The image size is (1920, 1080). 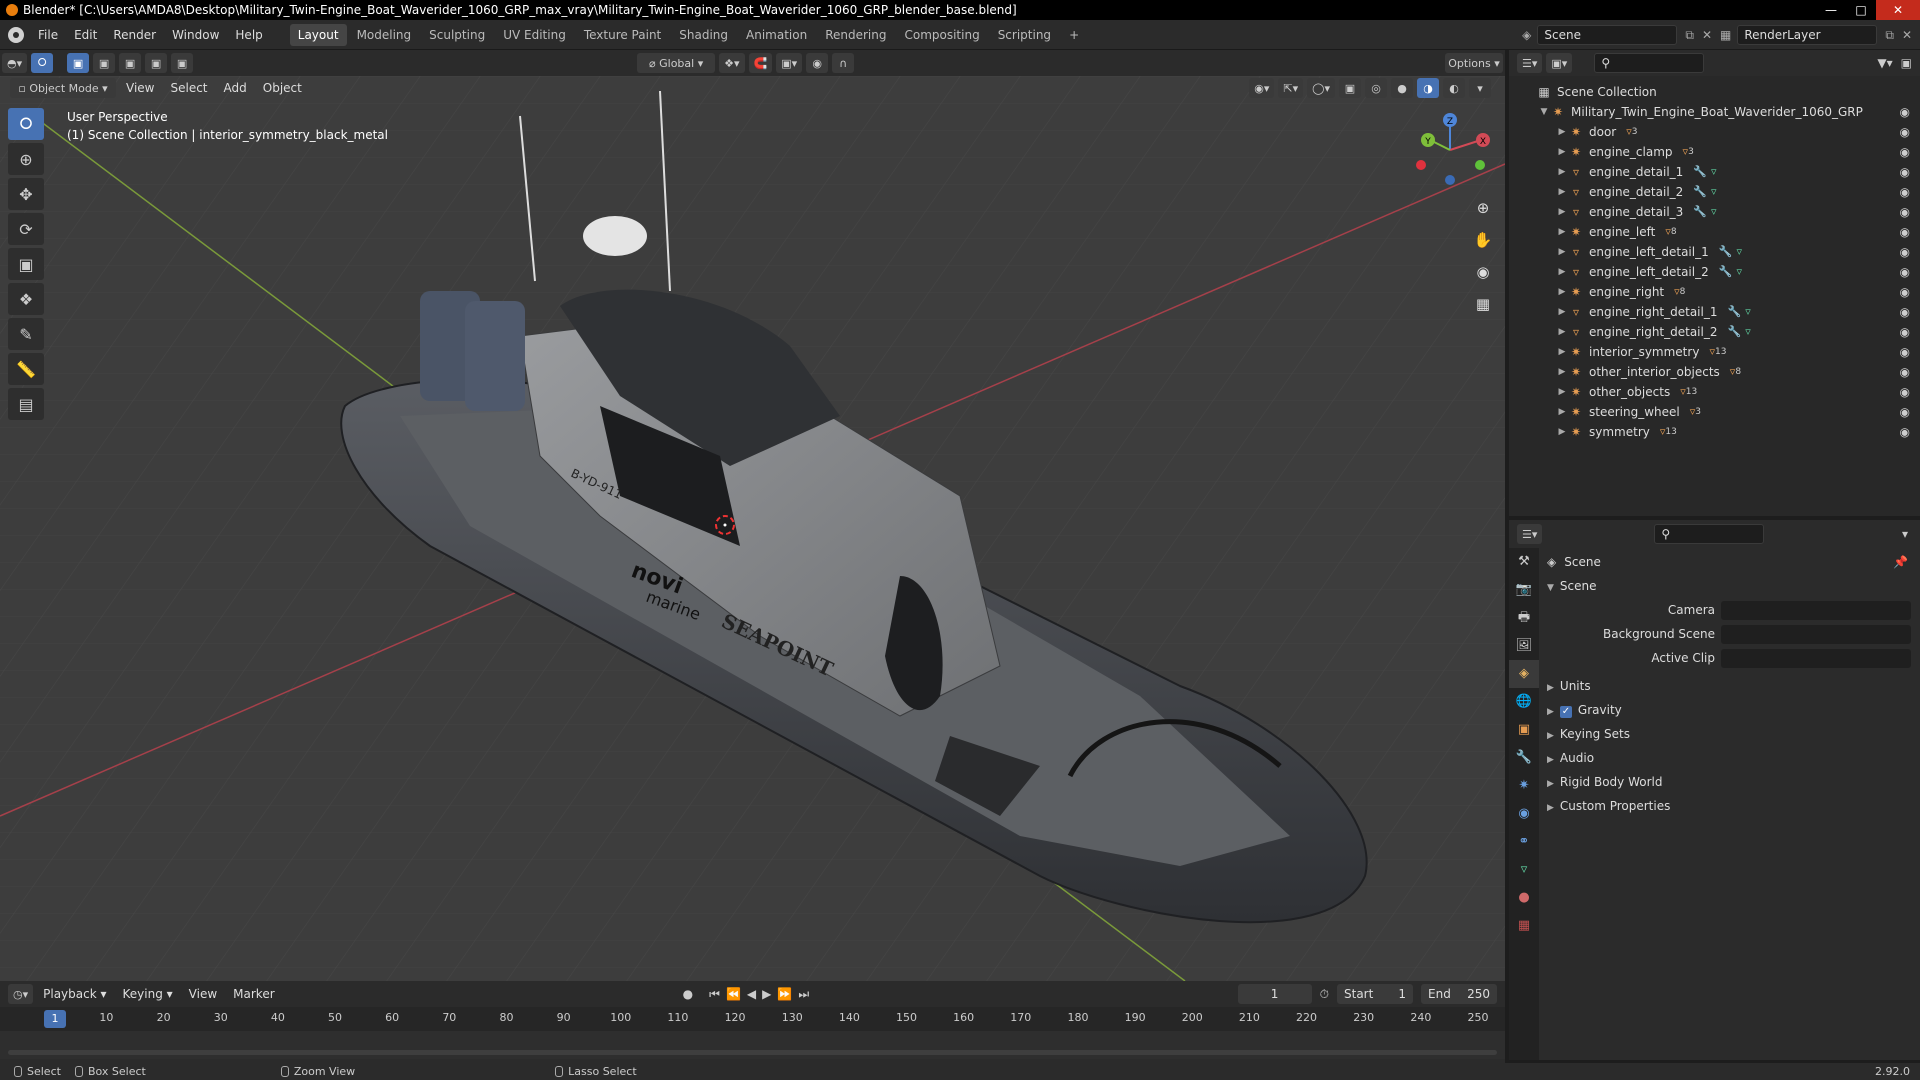 What do you see at coordinates (1544, 112) in the screenshot?
I see `expand-icon: ▼` at bounding box center [1544, 112].